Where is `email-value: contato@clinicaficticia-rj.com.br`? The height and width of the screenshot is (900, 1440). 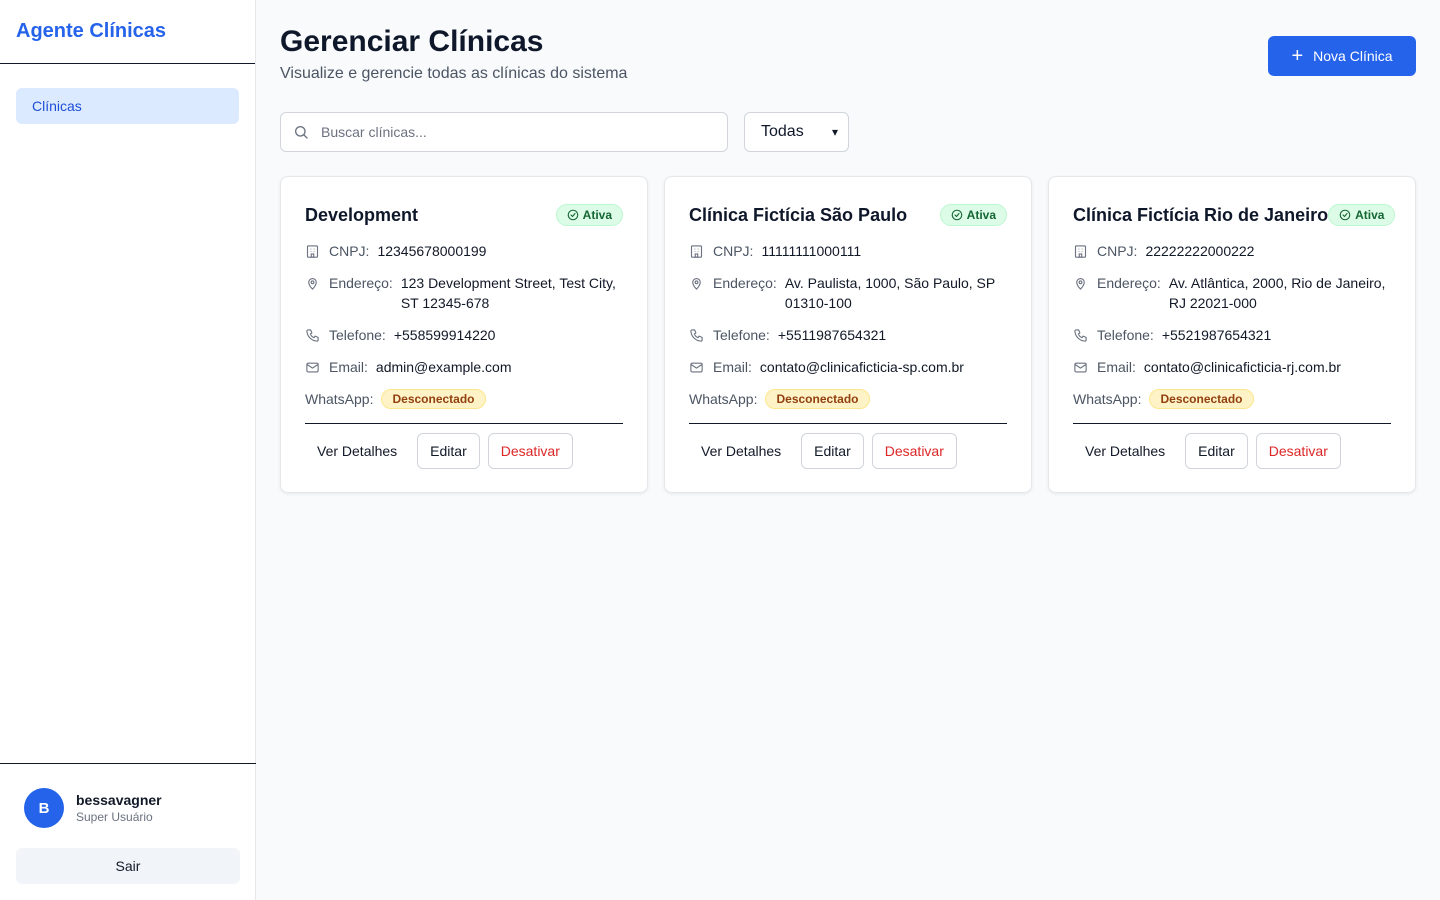 email-value: contato@clinicaficticia-rj.com.br is located at coordinates (1242, 367).